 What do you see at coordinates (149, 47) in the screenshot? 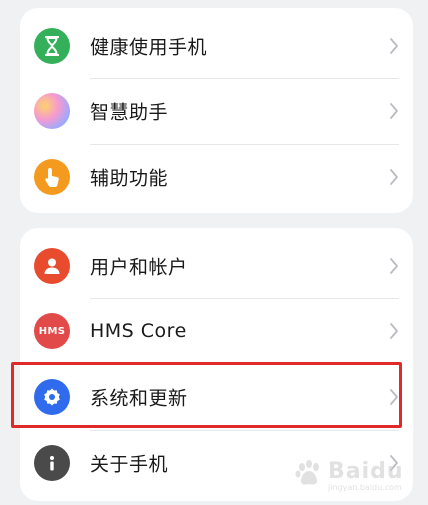
I see `settings-item-label: 健康使用手机` at bounding box center [149, 47].